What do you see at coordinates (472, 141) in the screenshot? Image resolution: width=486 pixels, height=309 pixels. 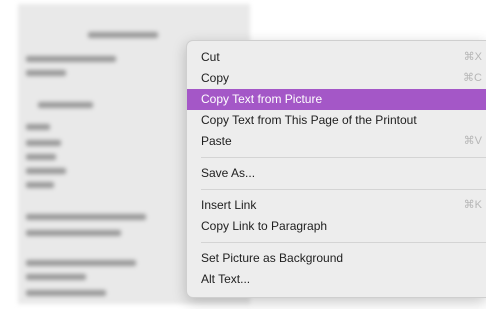 I see `menu-item-shortcut: ⌘V` at bounding box center [472, 141].